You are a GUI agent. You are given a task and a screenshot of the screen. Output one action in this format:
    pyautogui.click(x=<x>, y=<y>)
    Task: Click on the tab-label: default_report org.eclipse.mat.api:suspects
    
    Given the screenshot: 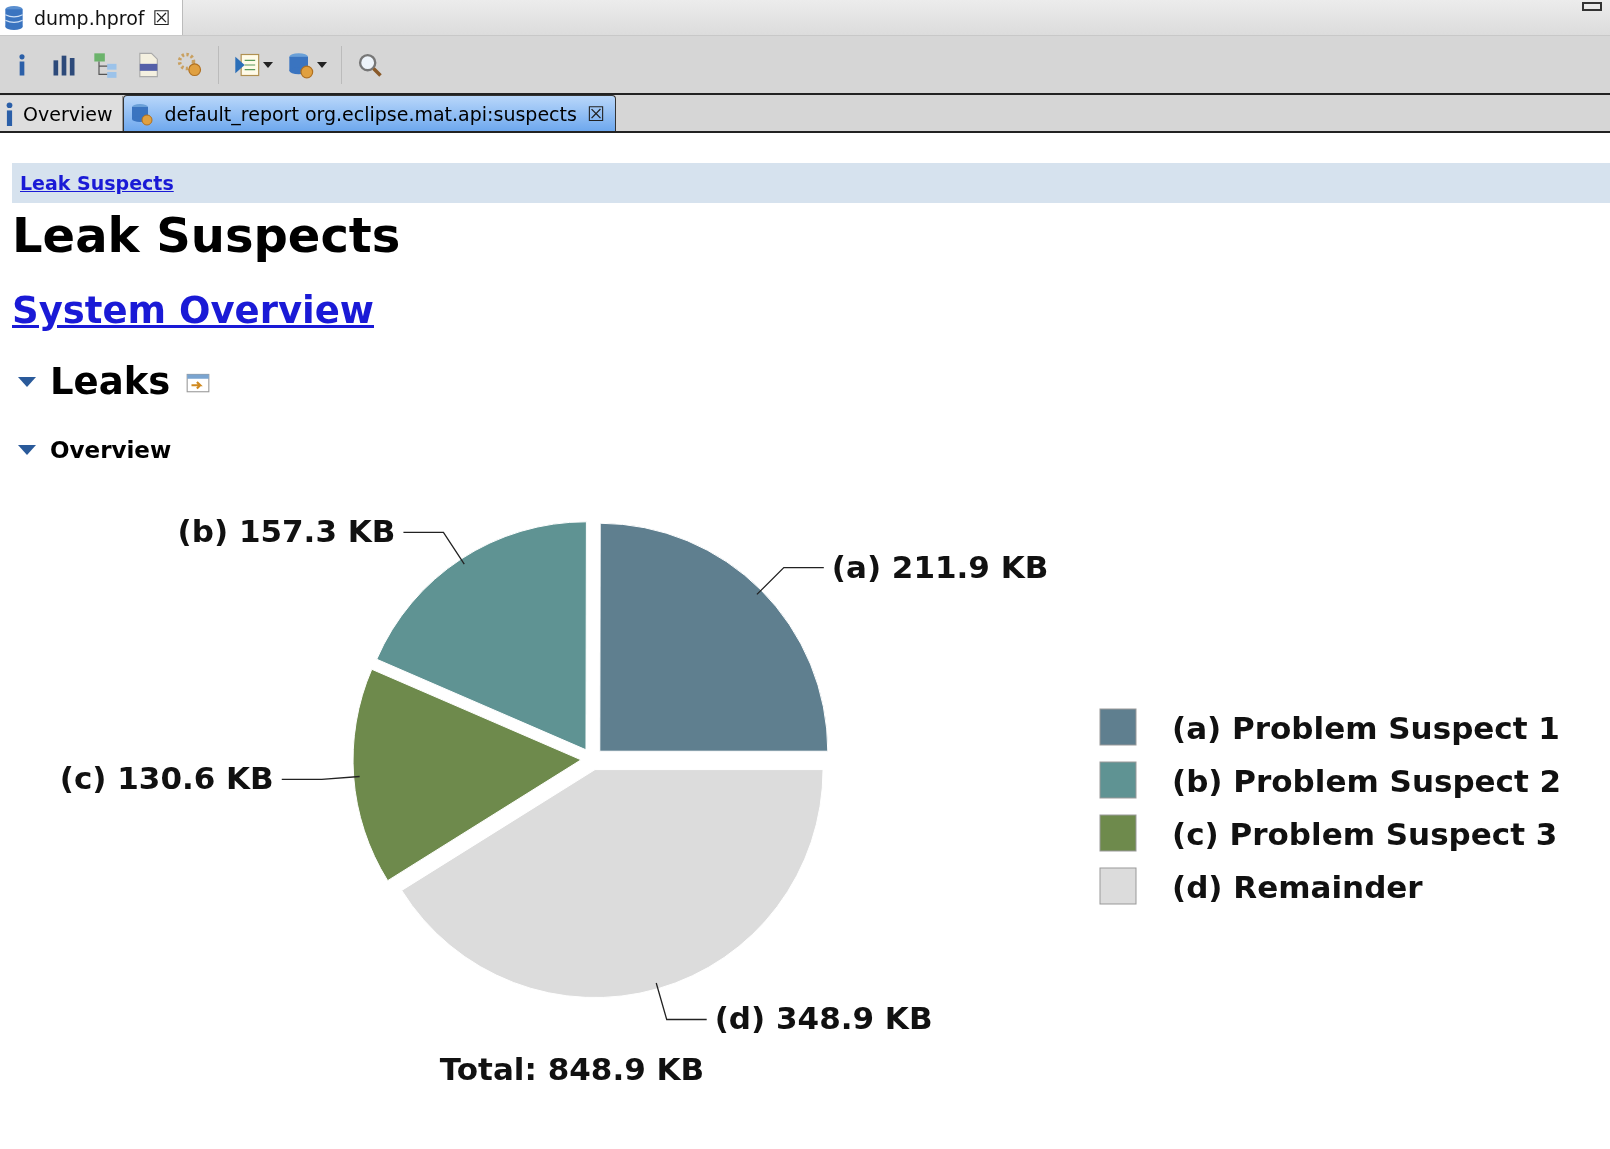 What is the action you would take?
    pyautogui.click(x=370, y=113)
    